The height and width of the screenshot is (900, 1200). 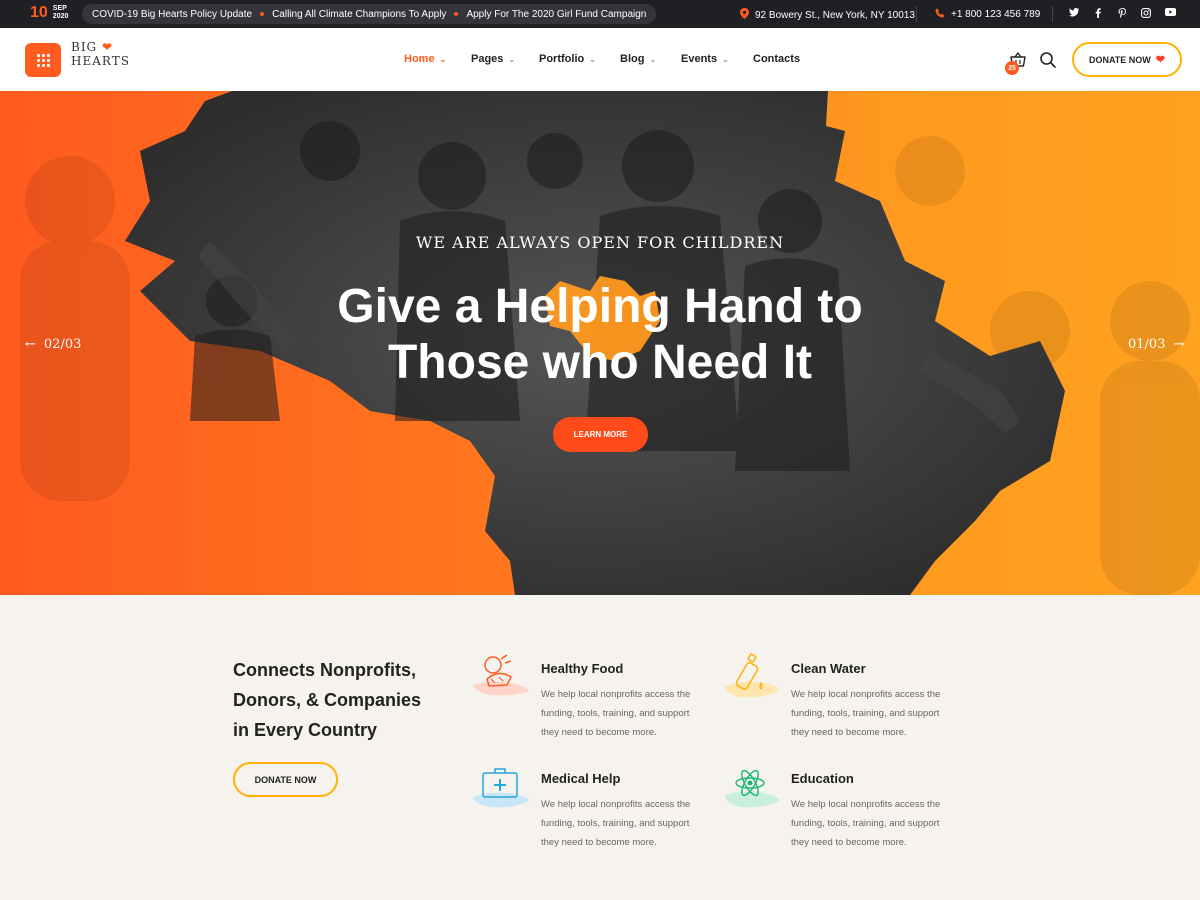 I want to click on nav-item-pages: Pages ⌄, so click(x=505, y=59).